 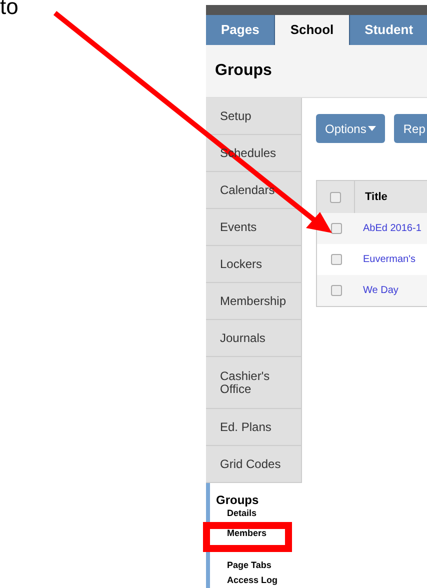 I want to click on section-link: Page Tabs, so click(x=249, y=565).